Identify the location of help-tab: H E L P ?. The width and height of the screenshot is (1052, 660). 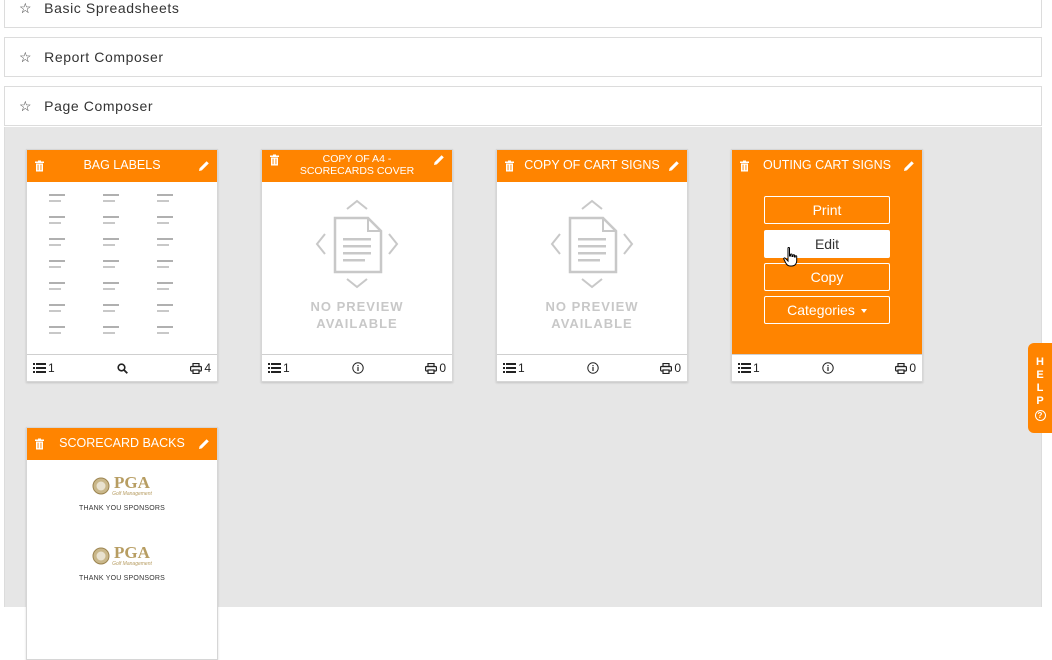
(1040, 388).